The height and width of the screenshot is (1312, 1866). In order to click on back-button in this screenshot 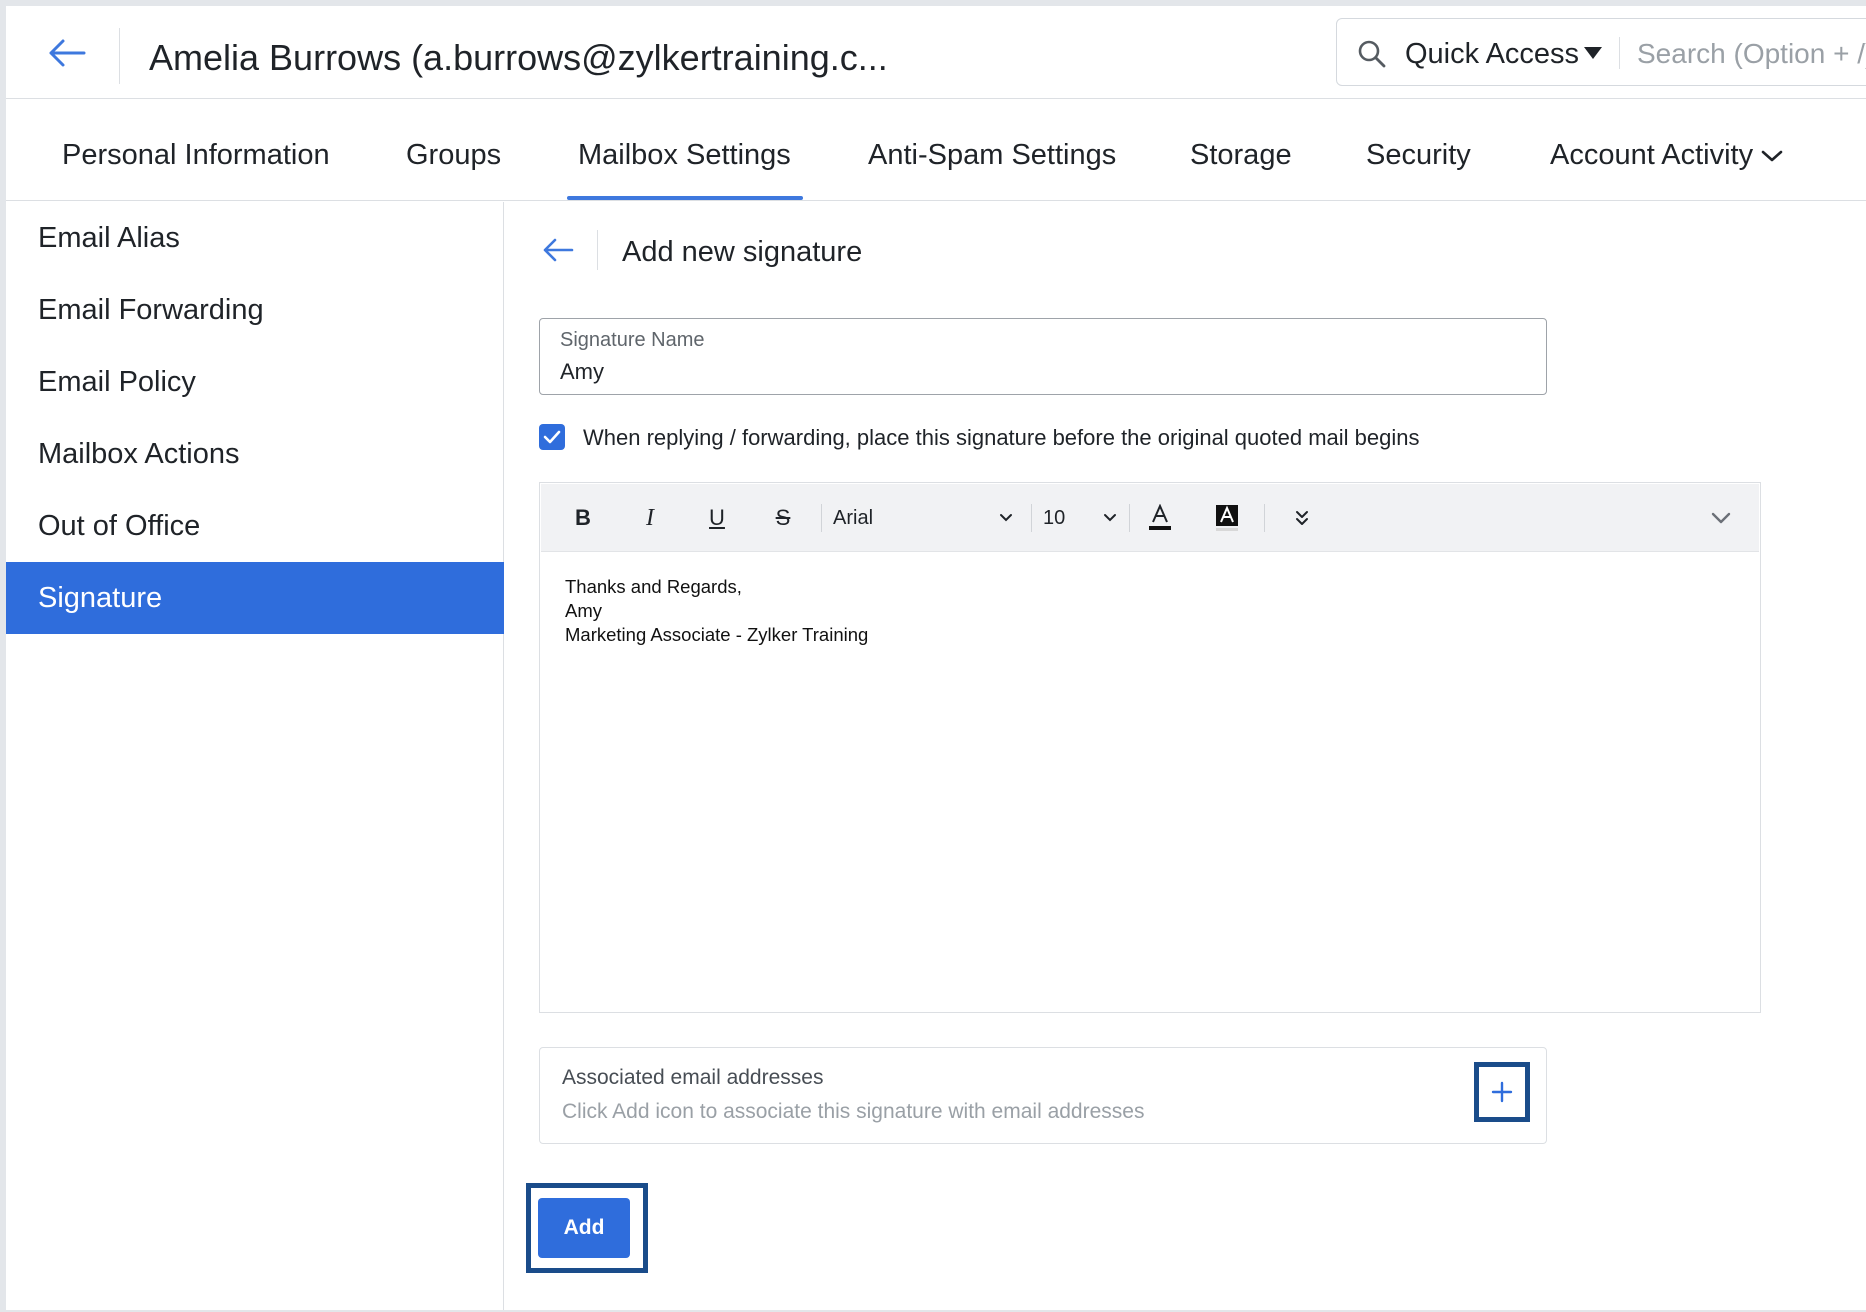, I will do `click(67, 53)`.